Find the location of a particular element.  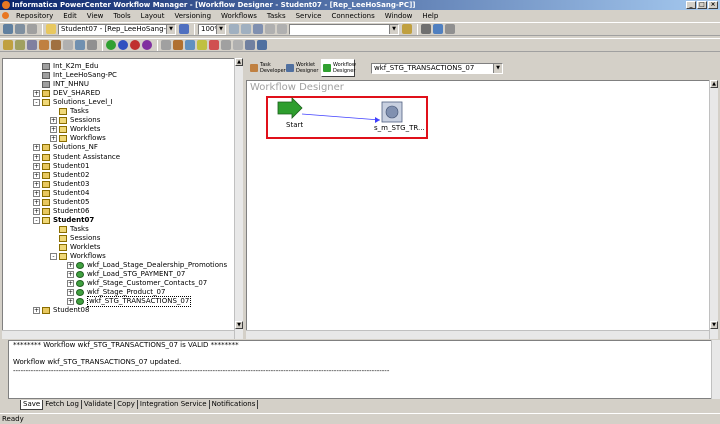

workflow-manager-icon is located at coordinates (123, 45).